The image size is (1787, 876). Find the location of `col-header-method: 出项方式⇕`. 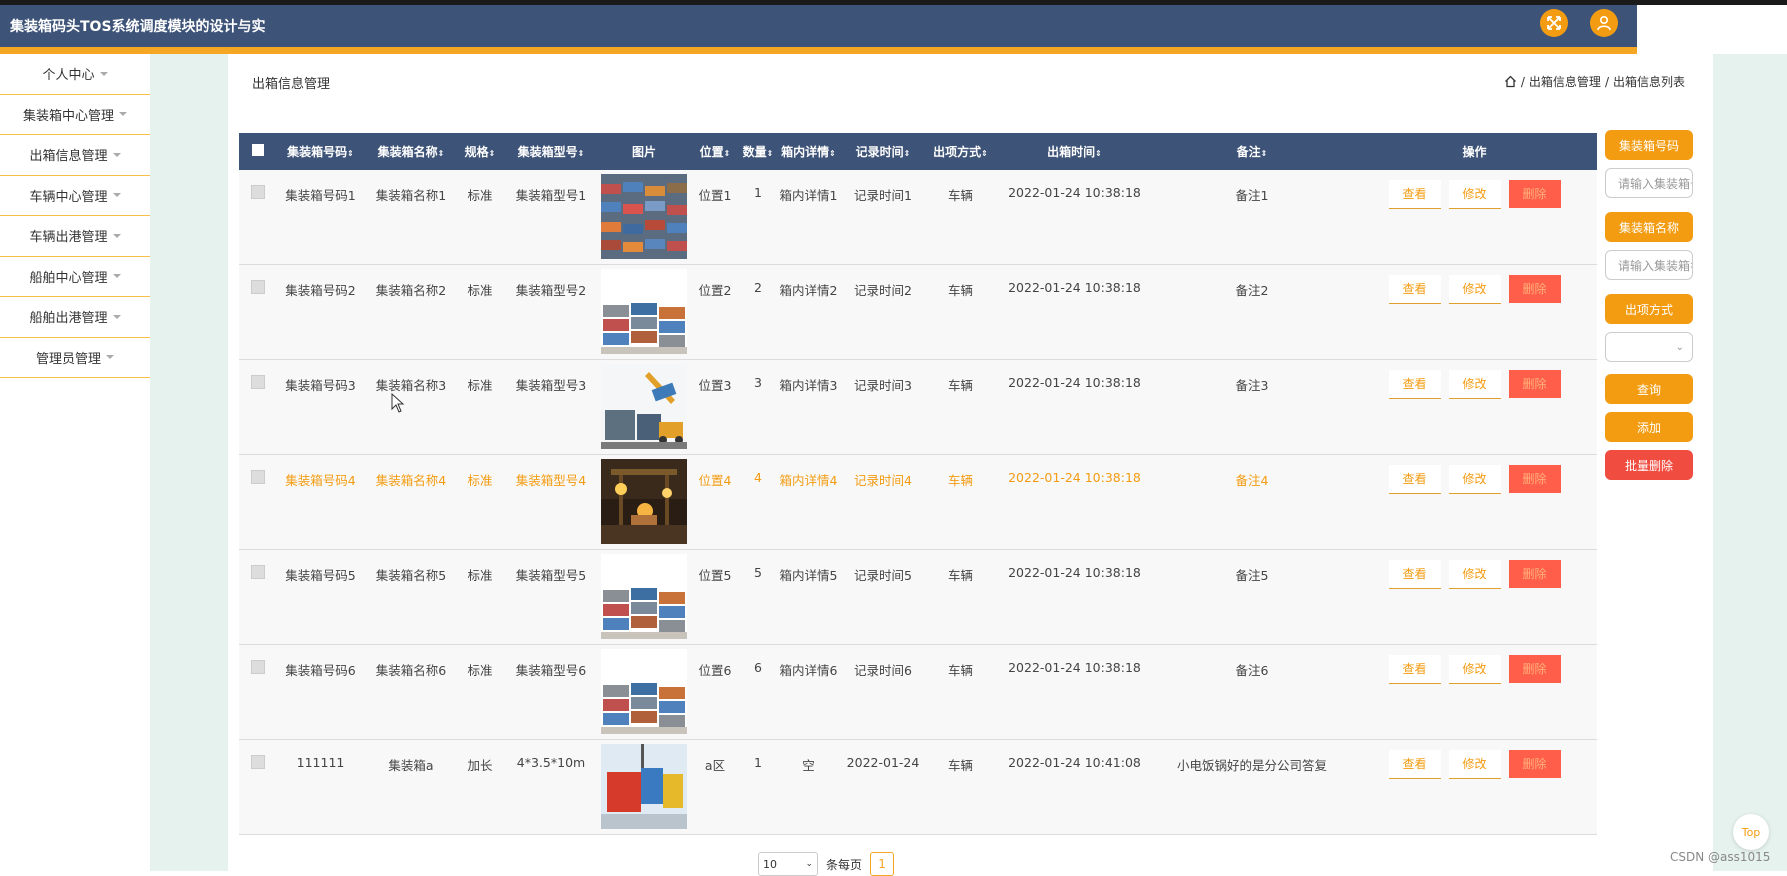

col-header-method: 出项方式⇕ is located at coordinates (960, 151).